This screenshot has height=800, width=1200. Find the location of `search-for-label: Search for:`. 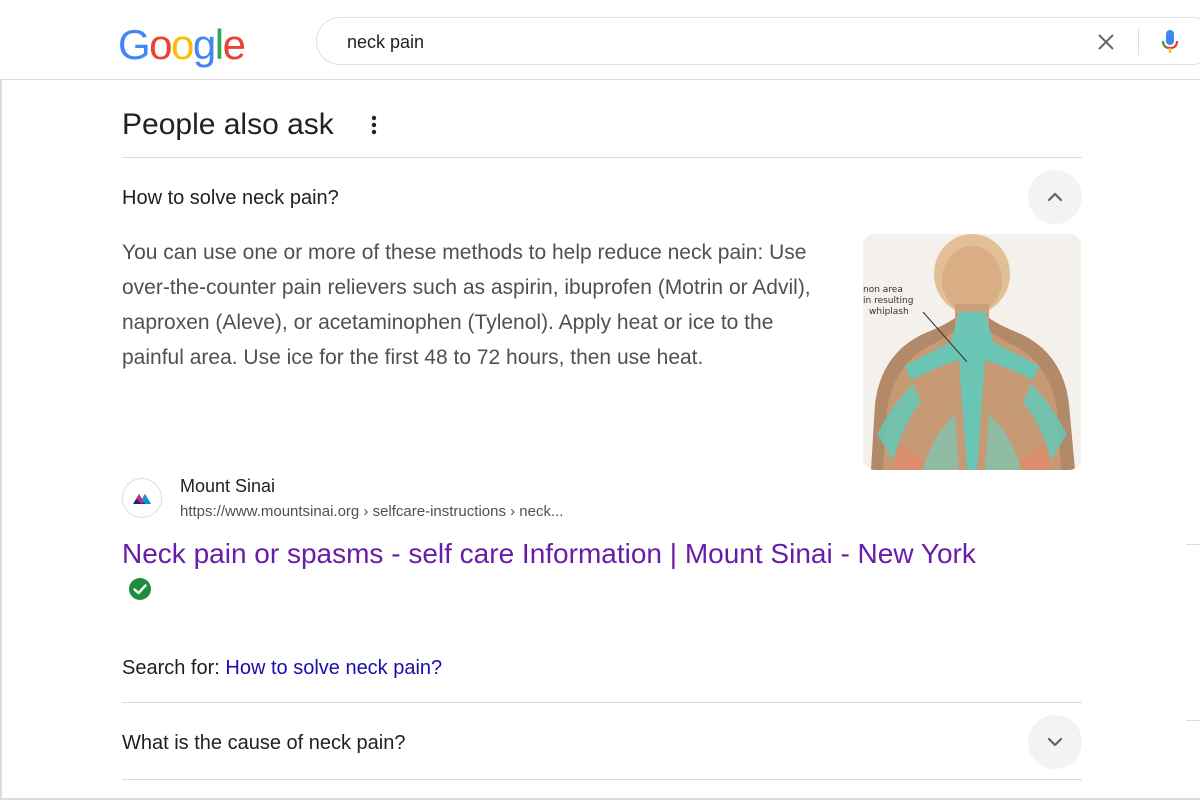

search-for-label: Search for: is located at coordinates (171, 668).